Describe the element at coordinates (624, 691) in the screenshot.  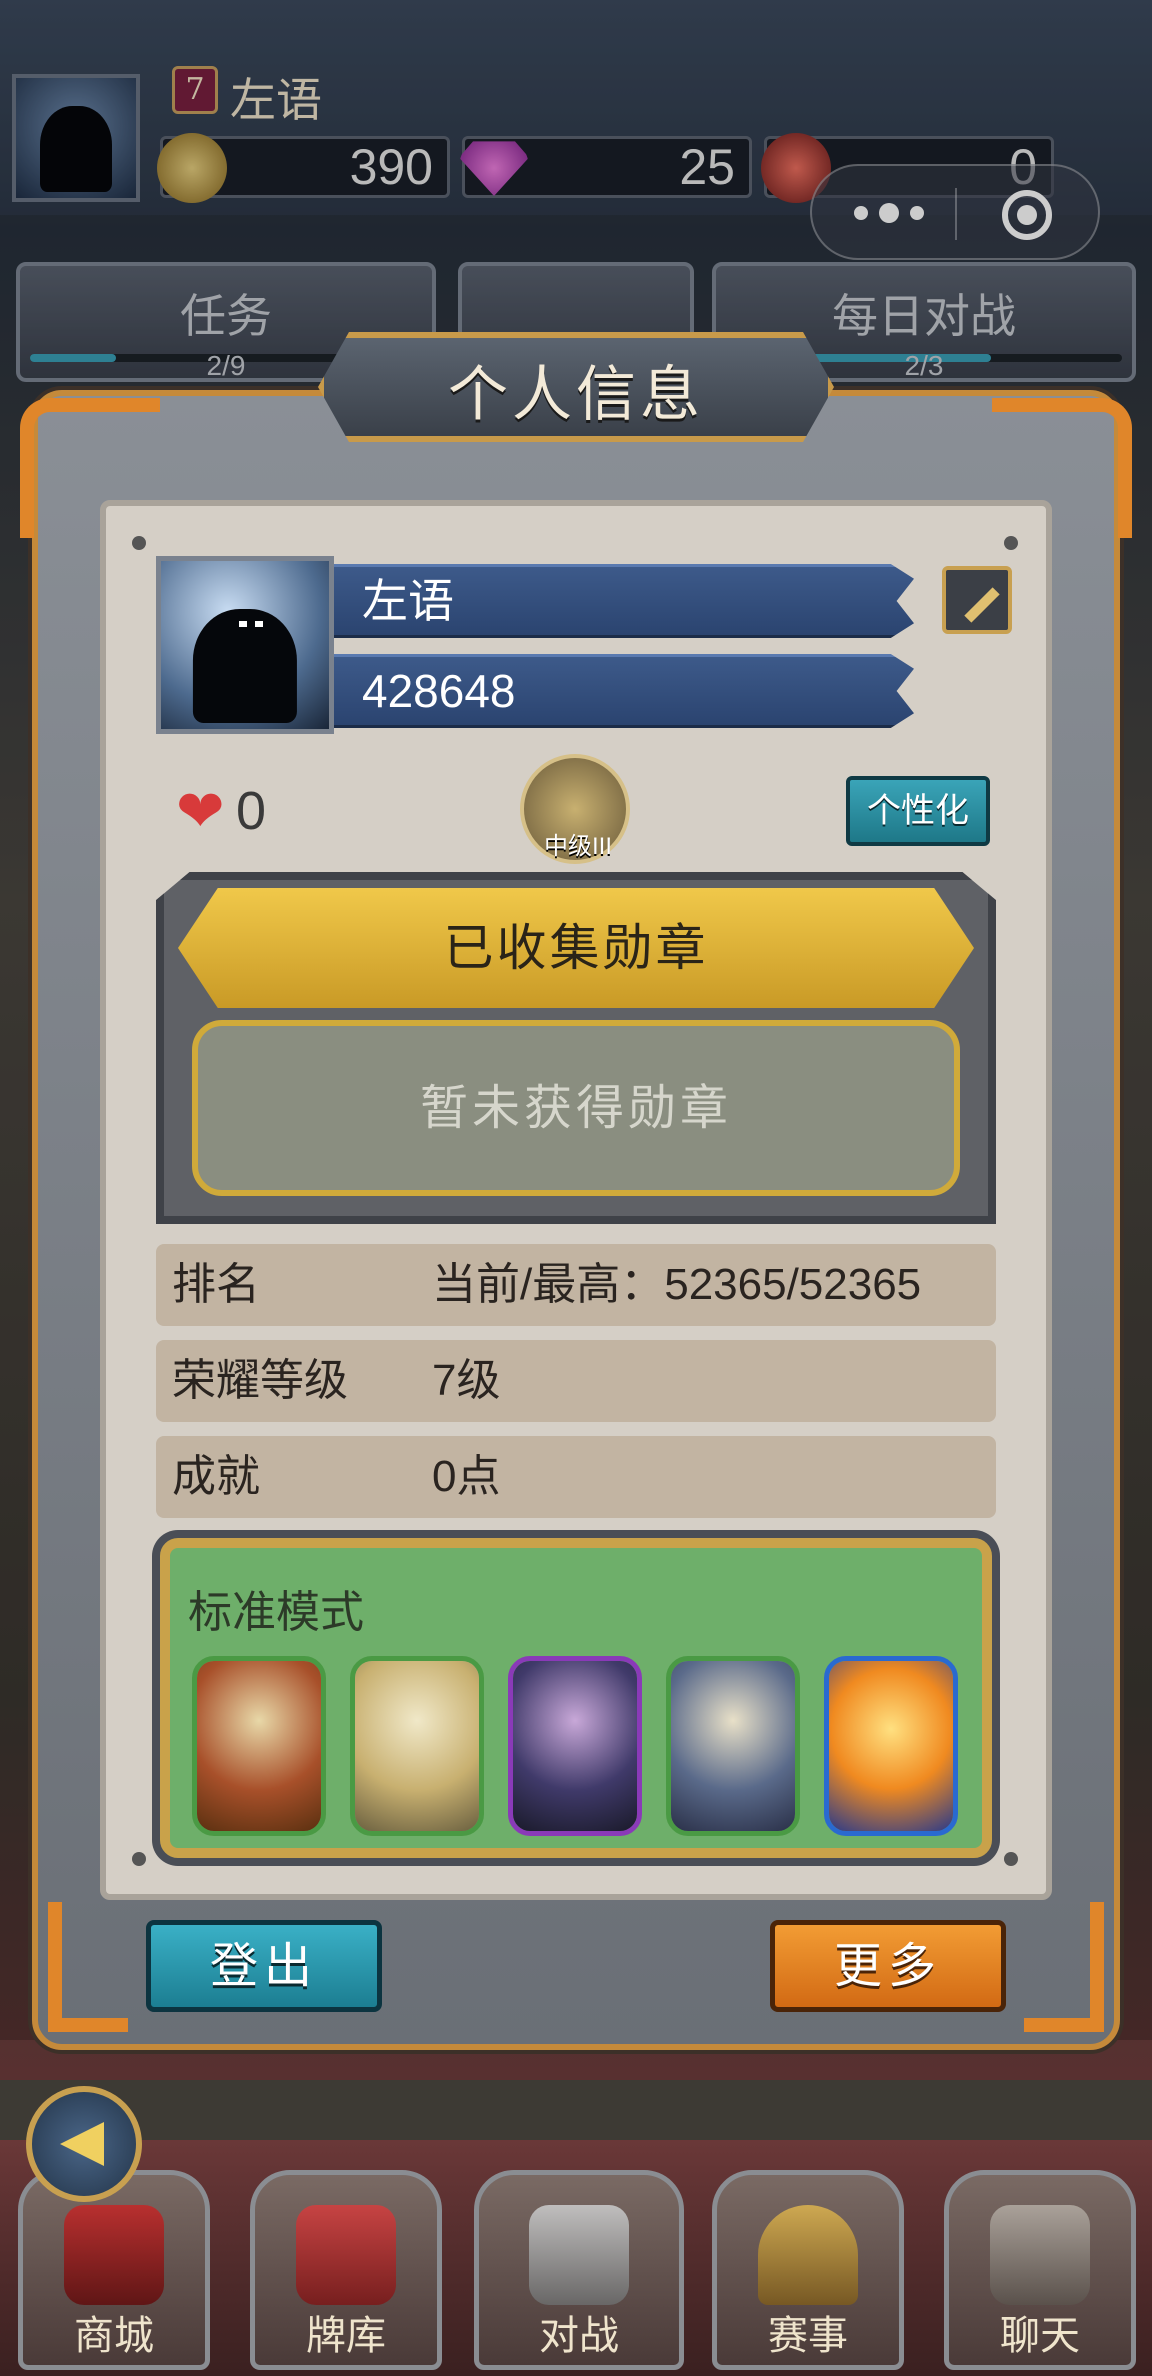
I see `profile-id: 428648` at that location.